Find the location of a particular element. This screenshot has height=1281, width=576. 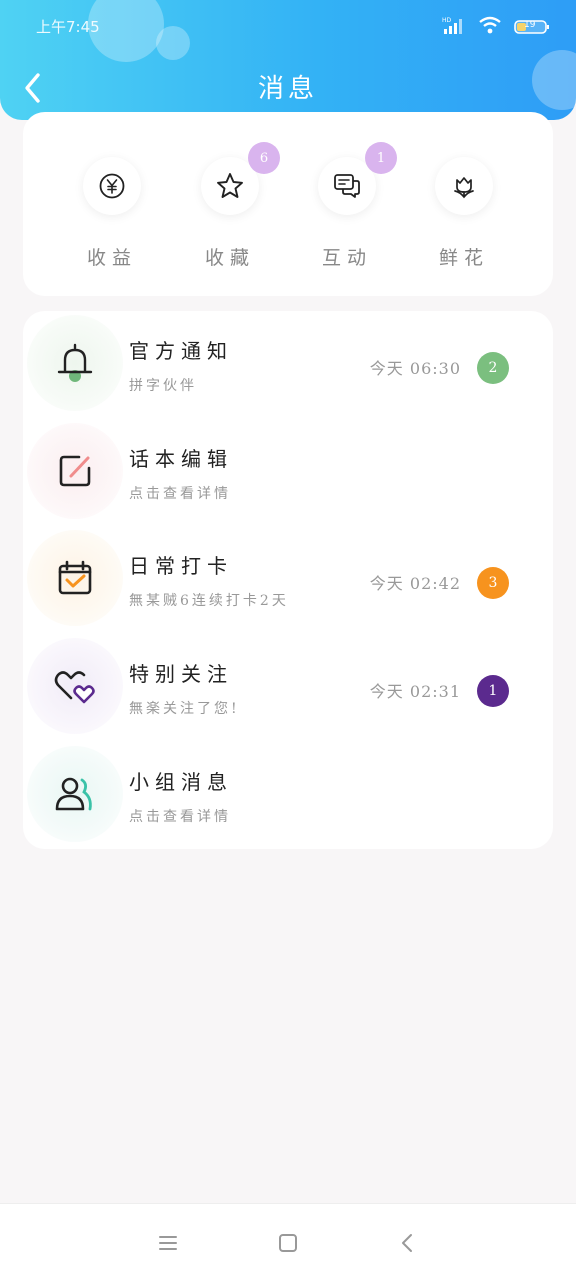

battery-level: 19 is located at coordinates (530, 25).